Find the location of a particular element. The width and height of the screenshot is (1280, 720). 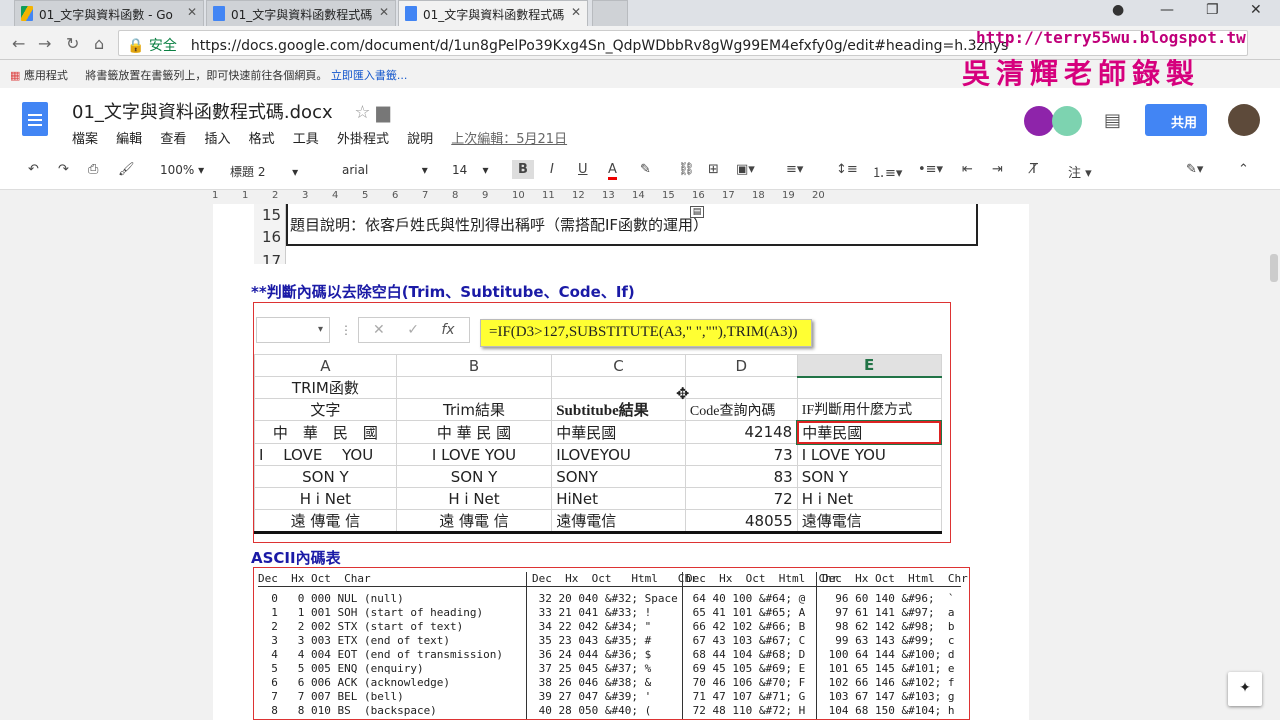

comment-add-icon: ⊞ is located at coordinates (713, 169).